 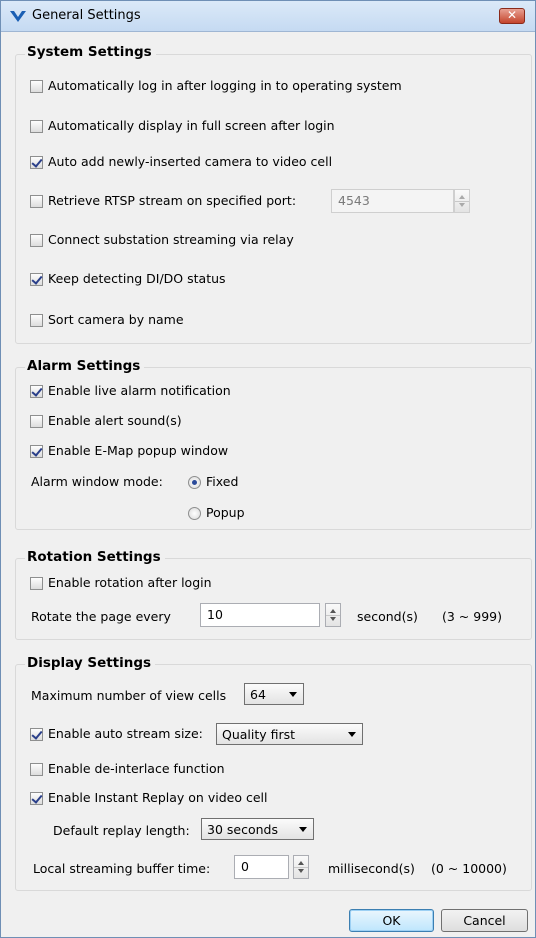 I want to click on dido-label: Keep detecting DI/DO status, so click(x=137, y=278).